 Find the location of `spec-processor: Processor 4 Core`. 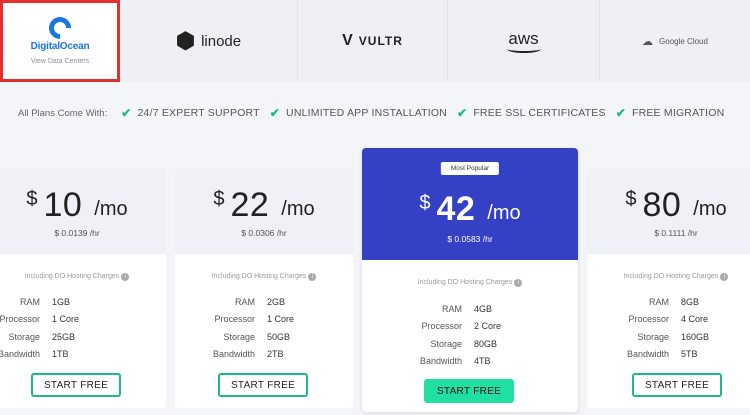

spec-processor: Processor 4 Core is located at coordinates (653, 320).